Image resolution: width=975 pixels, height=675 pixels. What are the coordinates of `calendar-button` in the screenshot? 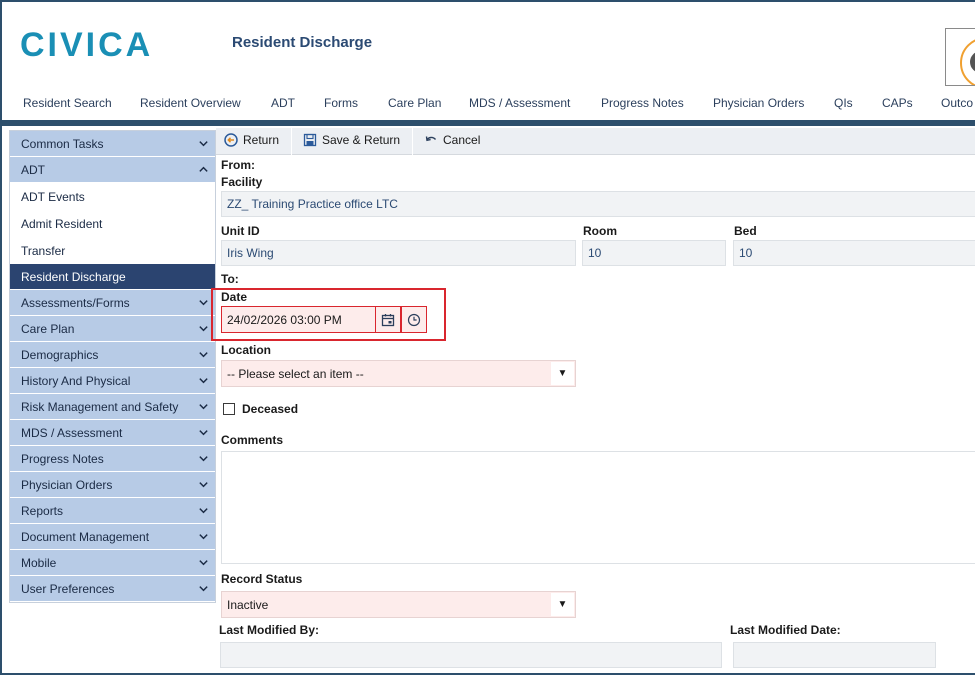 It's located at (388, 319).